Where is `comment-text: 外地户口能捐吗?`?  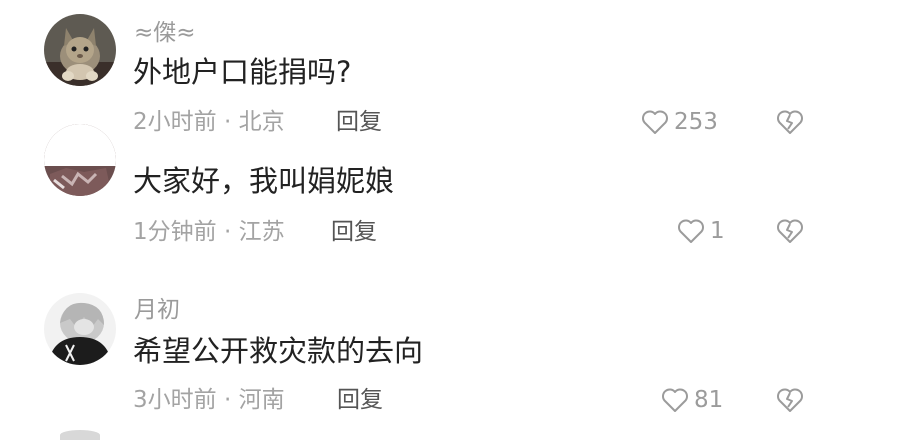
comment-text: 外地户口能捐吗? is located at coordinates (242, 72).